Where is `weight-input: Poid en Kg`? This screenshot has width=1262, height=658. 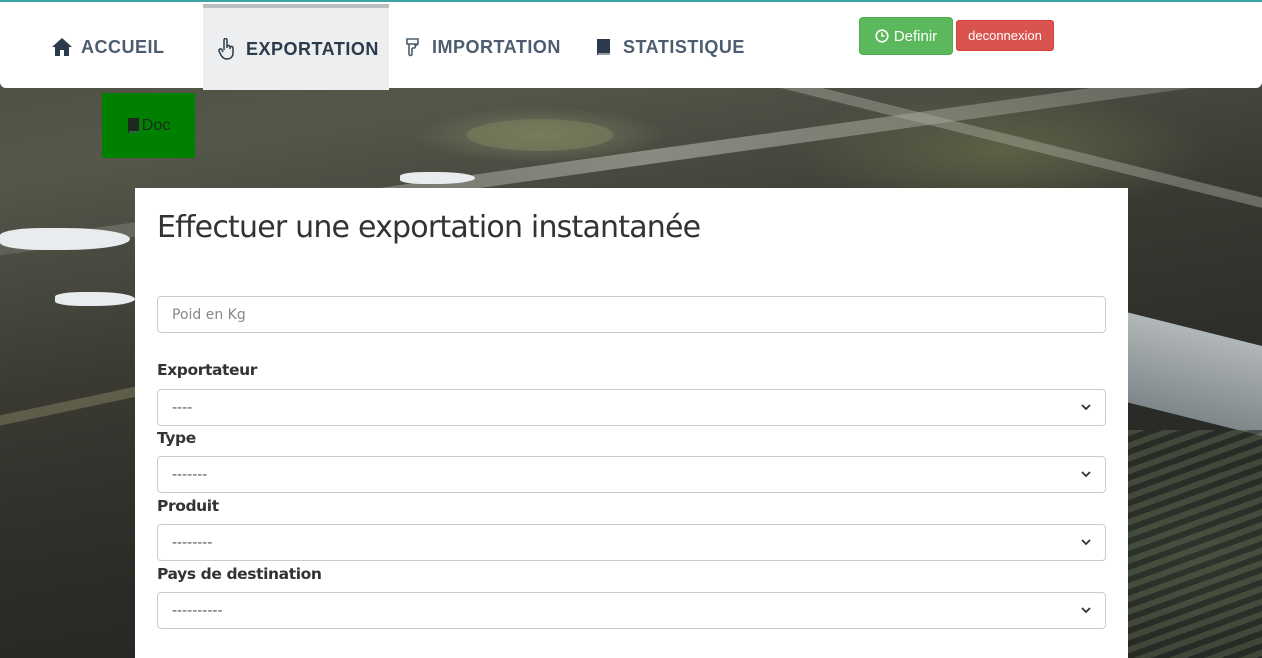
weight-input: Poid en Kg is located at coordinates (631, 314).